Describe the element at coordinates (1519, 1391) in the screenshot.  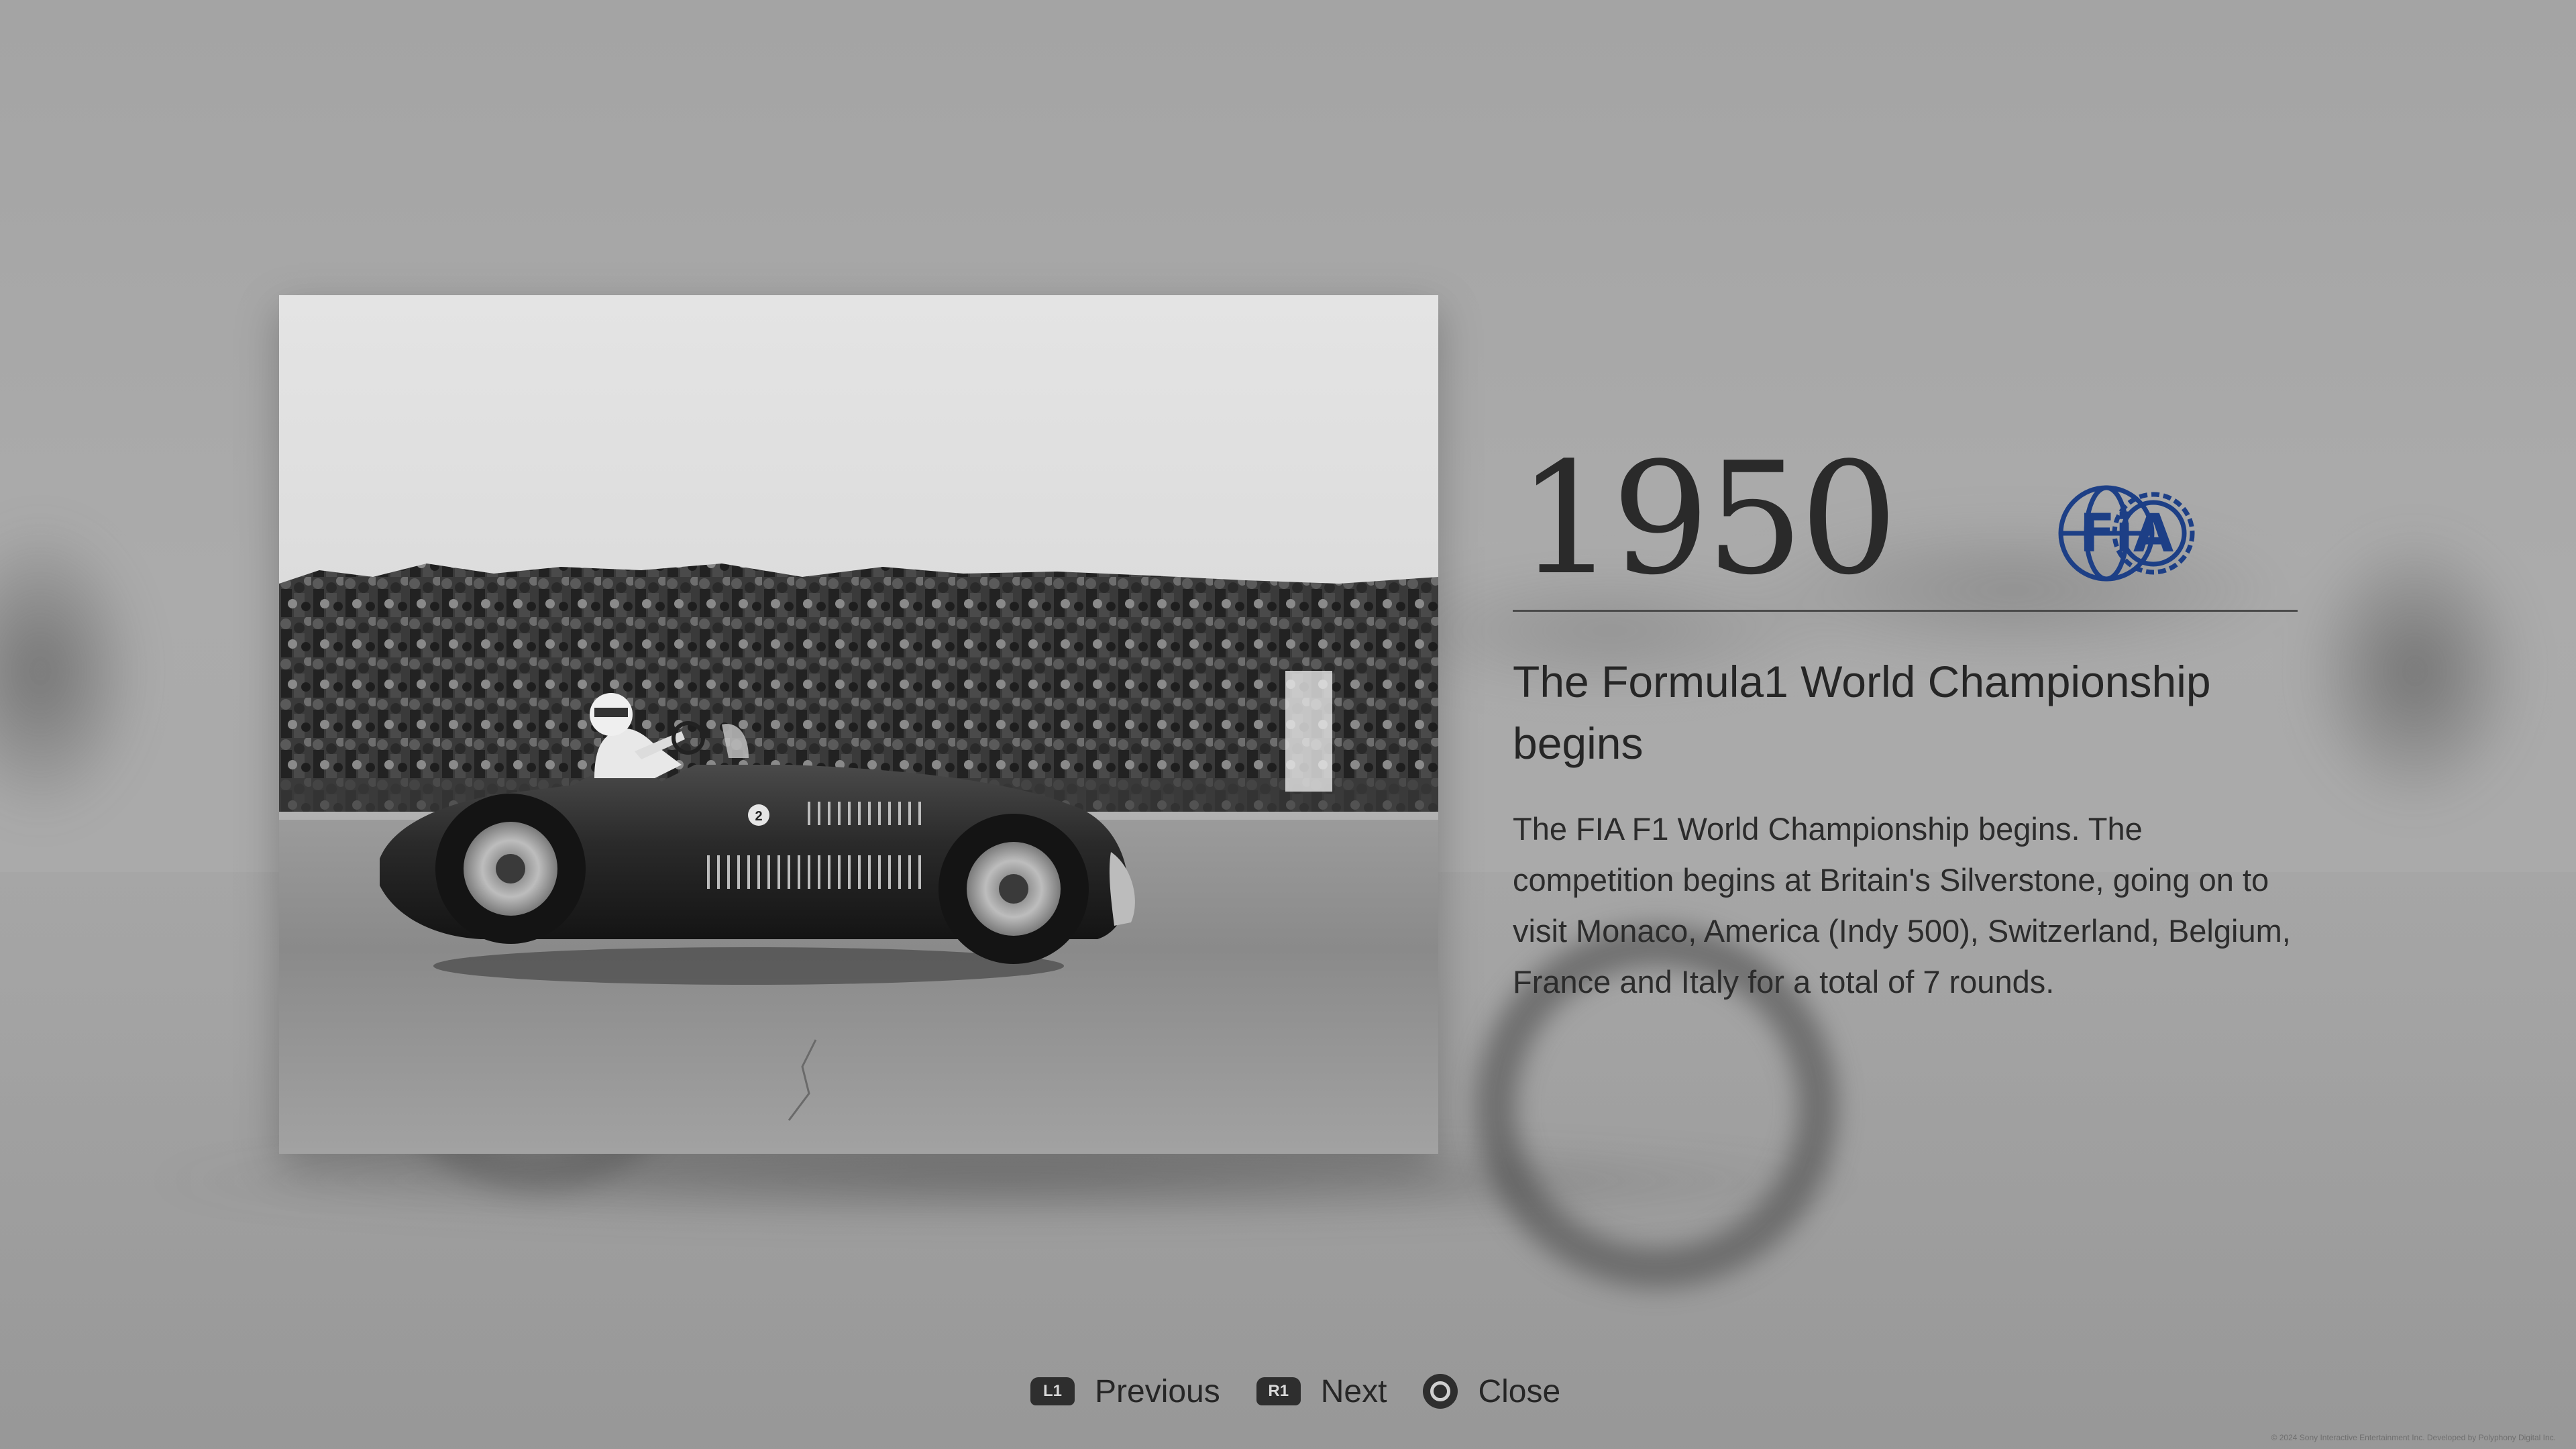
I see `close-label: Close` at that location.